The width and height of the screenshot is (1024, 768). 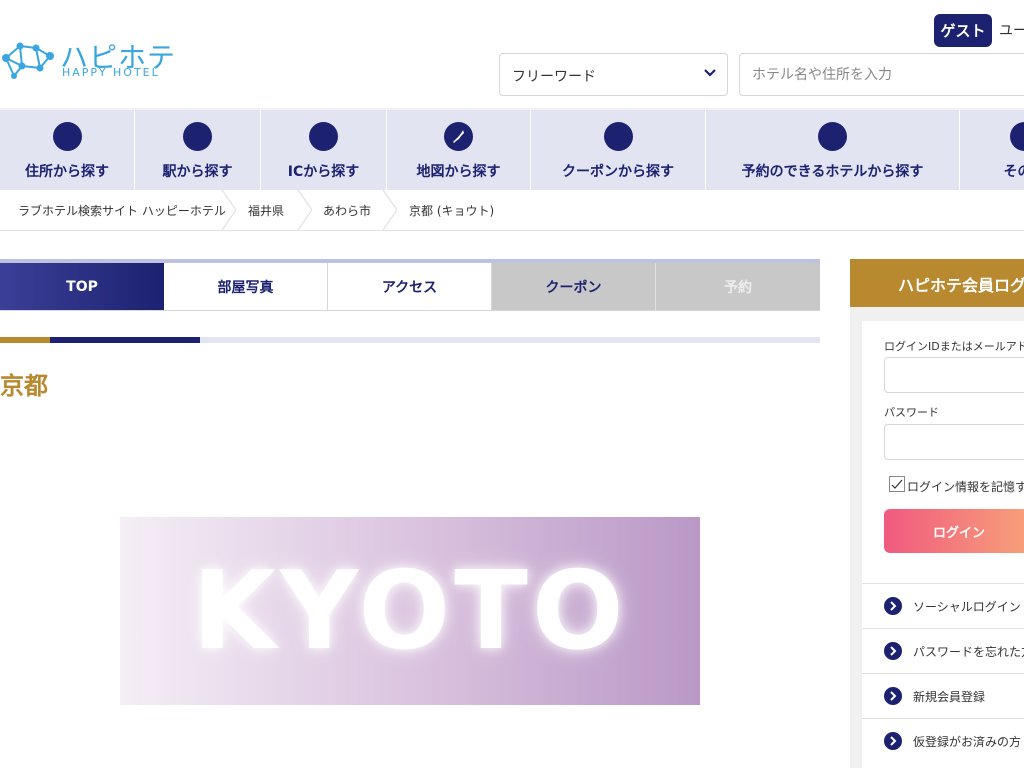 What do you see at coordinates (954, 346) in the screenshot?
I see `login-id-label: ログインIDまたはメールアドレ` at bounding box center [954, 346].